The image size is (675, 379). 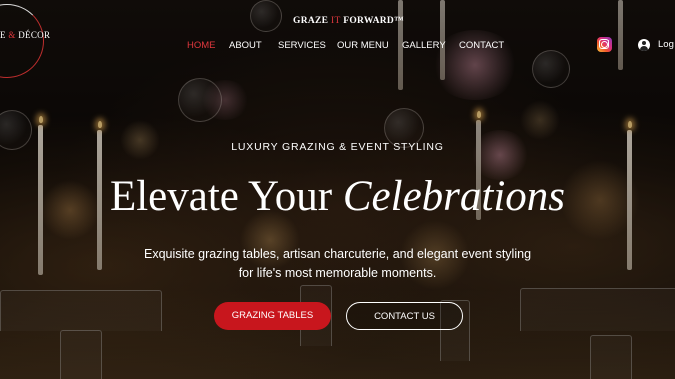 What do you see at coordinates (363, 45) in the screenshot?
I see `nav-our-menu: OUR MENU` at bounding box center [363, 45].